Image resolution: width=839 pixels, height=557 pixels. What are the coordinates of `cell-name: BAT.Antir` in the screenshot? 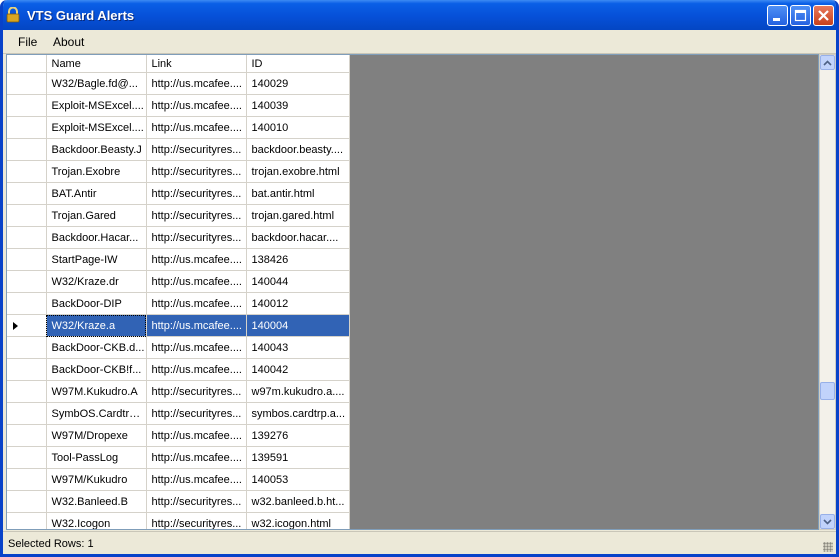 It's located at (96, 193).